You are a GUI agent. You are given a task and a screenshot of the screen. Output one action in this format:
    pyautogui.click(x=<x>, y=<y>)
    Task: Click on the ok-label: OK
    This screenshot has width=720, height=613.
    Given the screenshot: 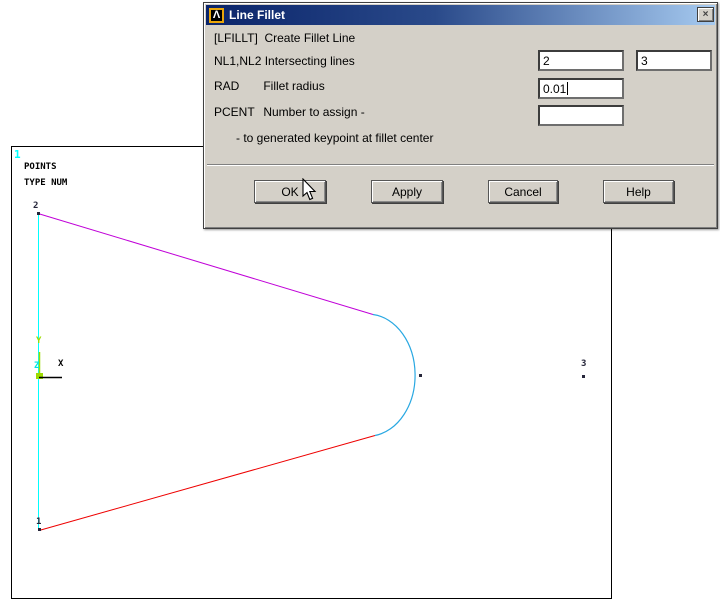 What is the action you would take?
    pyautogui.click(x=290, y=191)
    